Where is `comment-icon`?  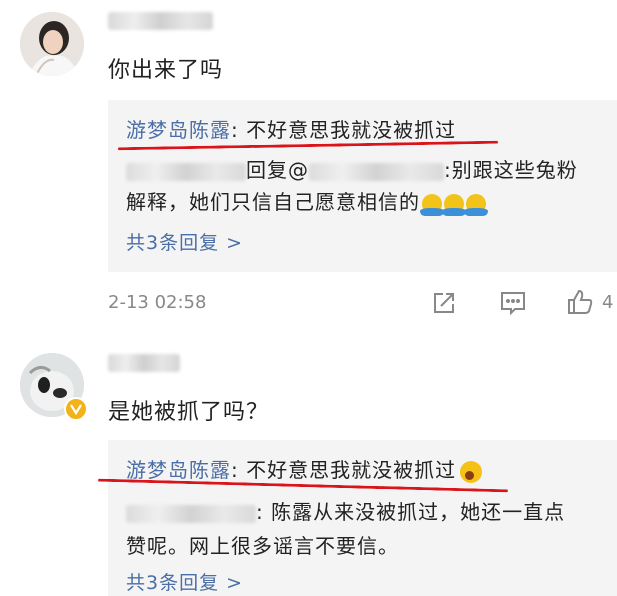
comment-icon is located at coordinates (513, 303).